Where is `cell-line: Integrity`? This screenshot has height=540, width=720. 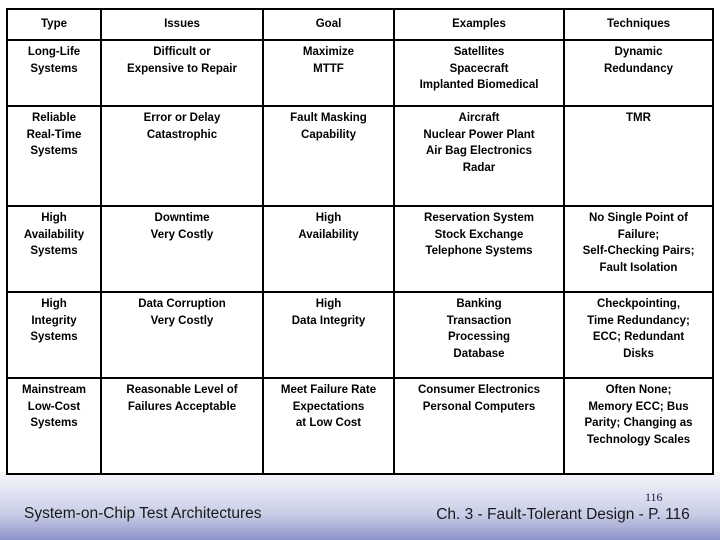
cell-line: Integrity is located at coordinates (54, 320).